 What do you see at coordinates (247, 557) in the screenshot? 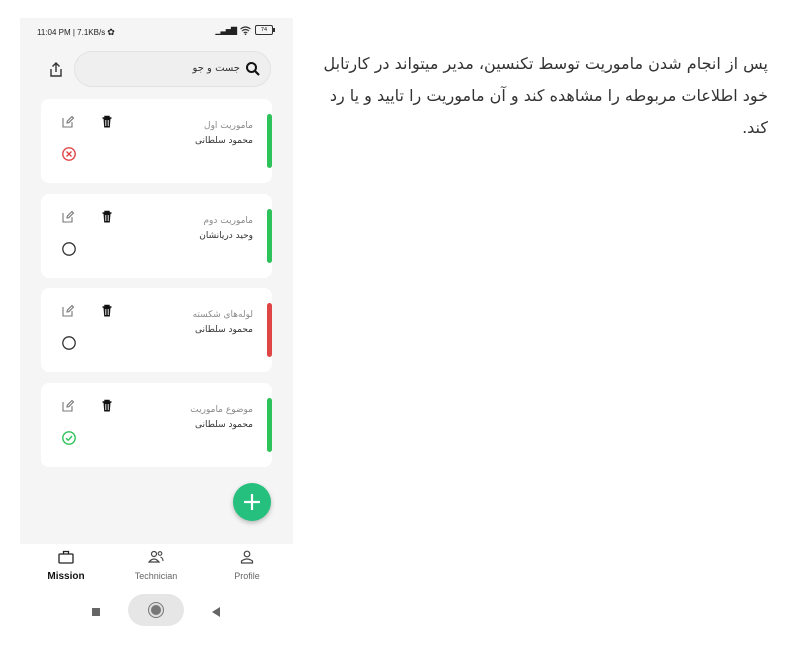
I see `person-icon` at bounding box center [247, 557].